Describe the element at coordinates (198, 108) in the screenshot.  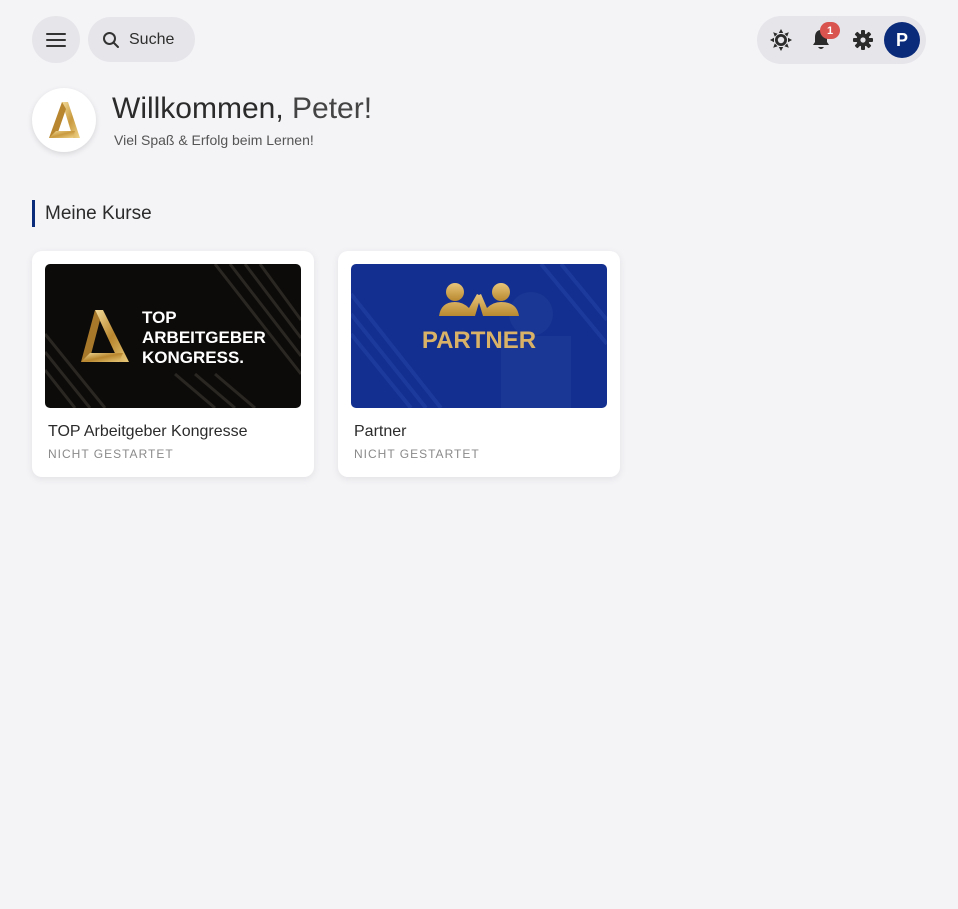
I see `welcome-greeting: Willkommen,` at that location.